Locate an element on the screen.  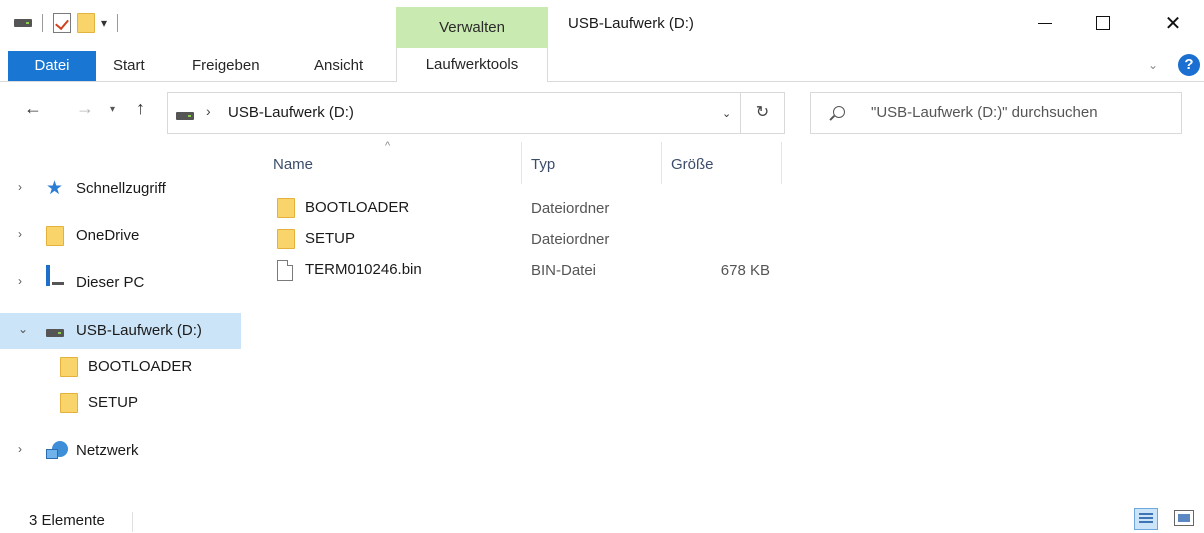
sidebar-item-netzwerk: › Netzwerk is located at coordinates (120, 451).